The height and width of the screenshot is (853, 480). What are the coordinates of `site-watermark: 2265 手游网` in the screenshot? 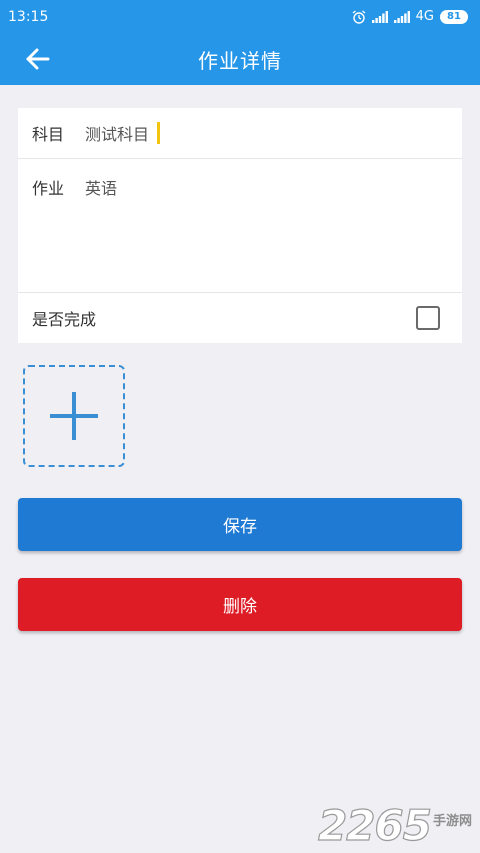 It's located at (394, 825).